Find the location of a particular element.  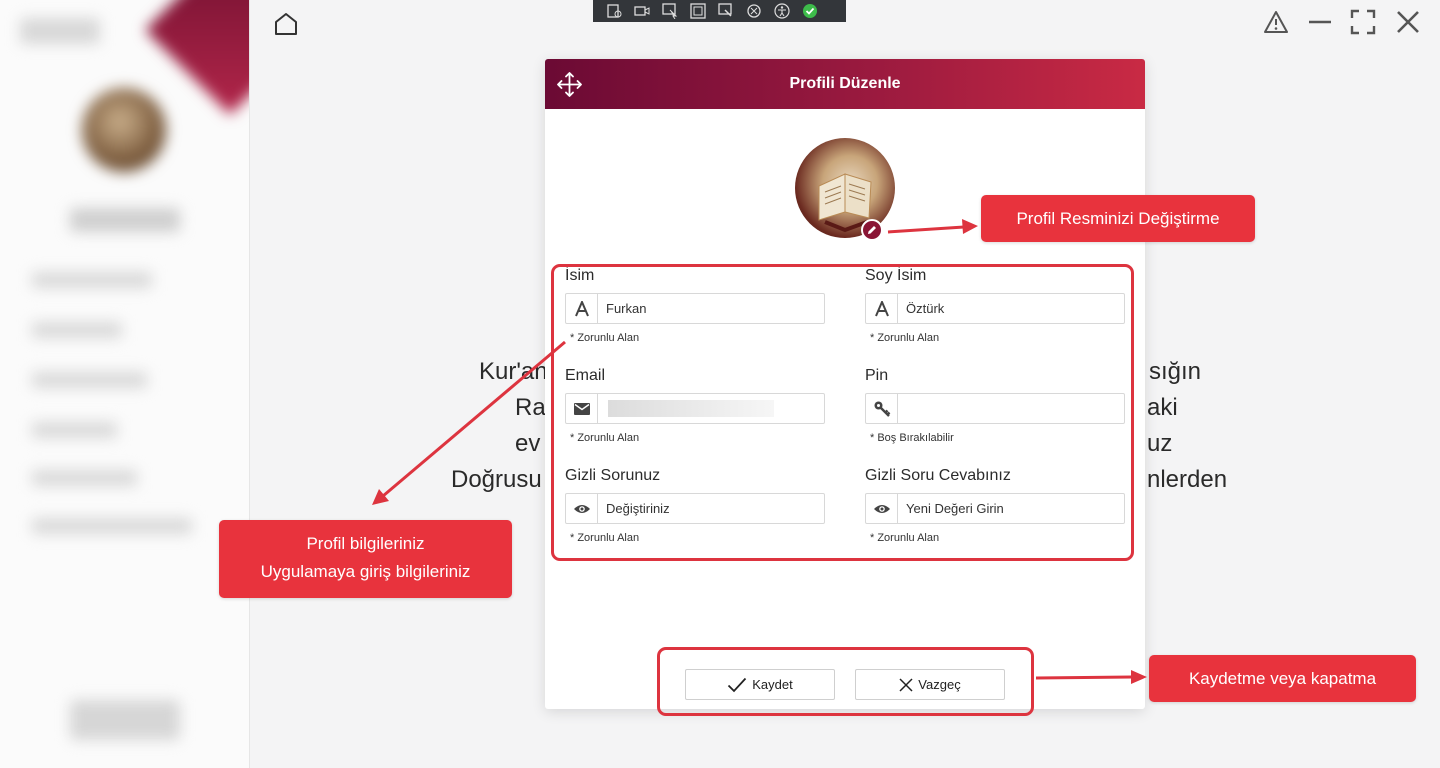

background-text: Doğrusu is located at coordinates (496, 479).